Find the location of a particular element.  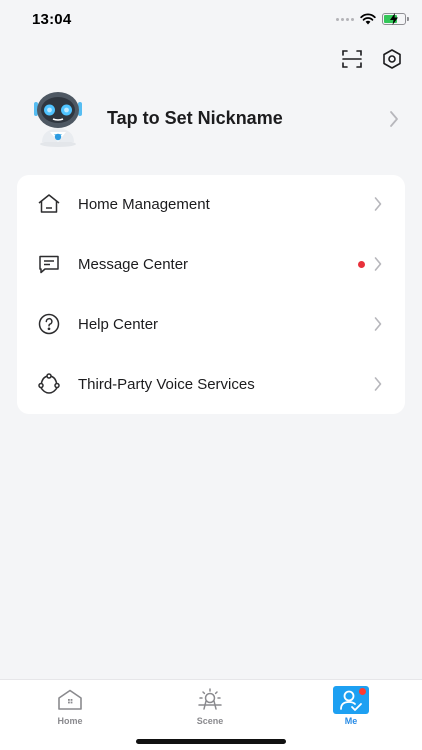

tab-label: Home is located at coordinates (70, 721).